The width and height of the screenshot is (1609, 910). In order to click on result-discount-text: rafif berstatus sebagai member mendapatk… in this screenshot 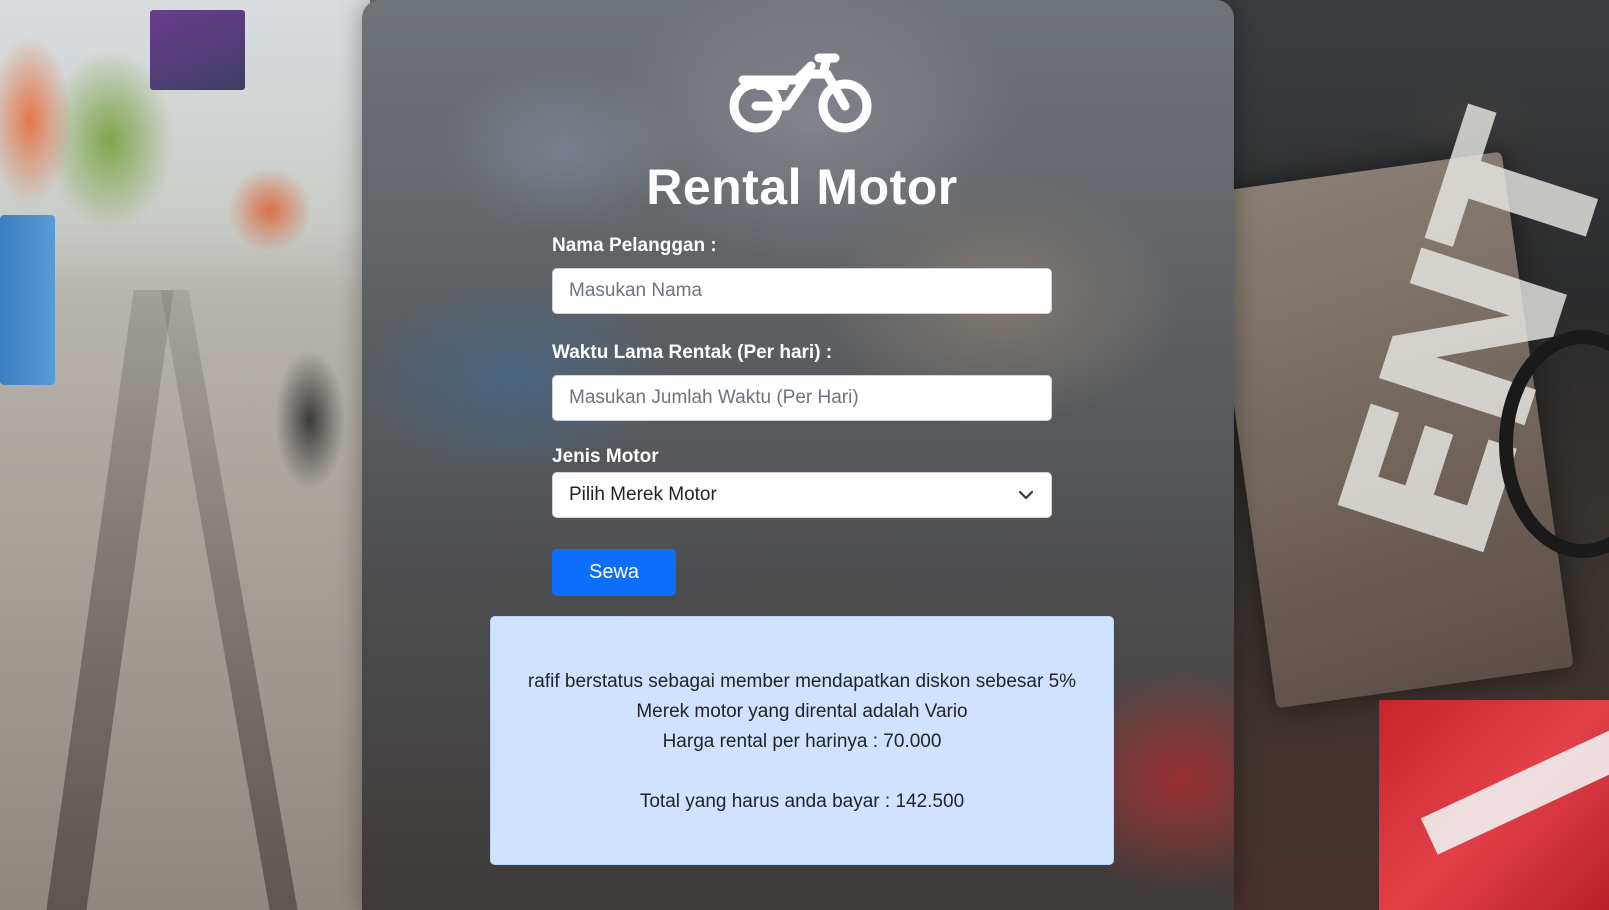, I will do `click(802, 681)`.